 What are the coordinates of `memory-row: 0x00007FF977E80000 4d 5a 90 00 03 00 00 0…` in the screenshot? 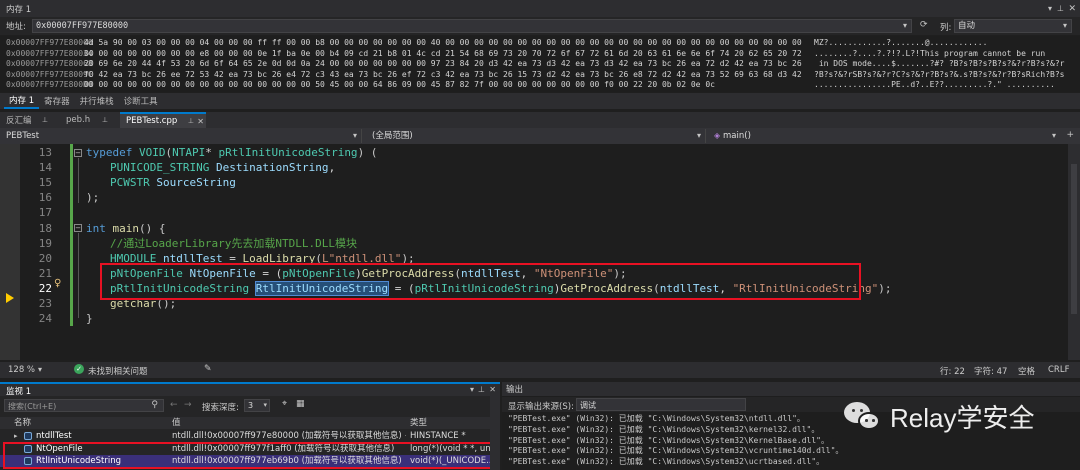 It's located at (540, 43).